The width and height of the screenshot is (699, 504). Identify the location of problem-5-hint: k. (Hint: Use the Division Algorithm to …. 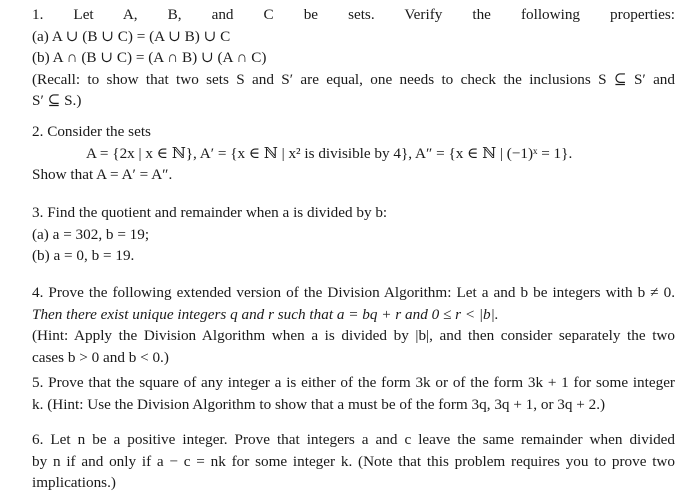
(319, 404).